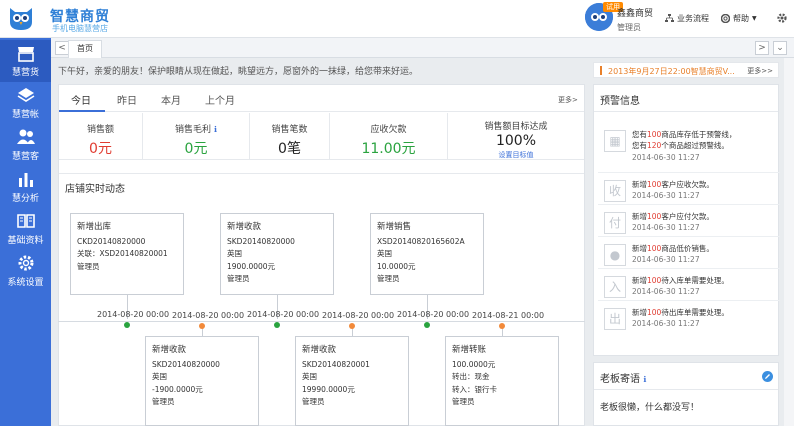 This screenshot has width=794, height=426. Describe the element at coordinates (690, 290) in the screenshot. I see `alert-item: 入 新增100待入库单需要处理。 2014-06-30 11:27` at that location.